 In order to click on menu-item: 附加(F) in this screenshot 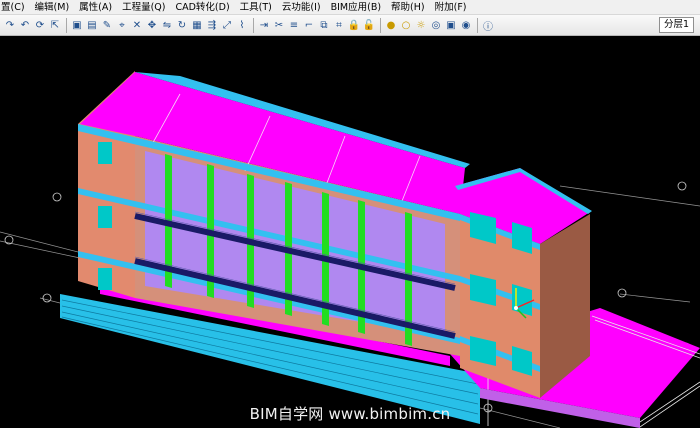, I will do `click(451, 7)`.